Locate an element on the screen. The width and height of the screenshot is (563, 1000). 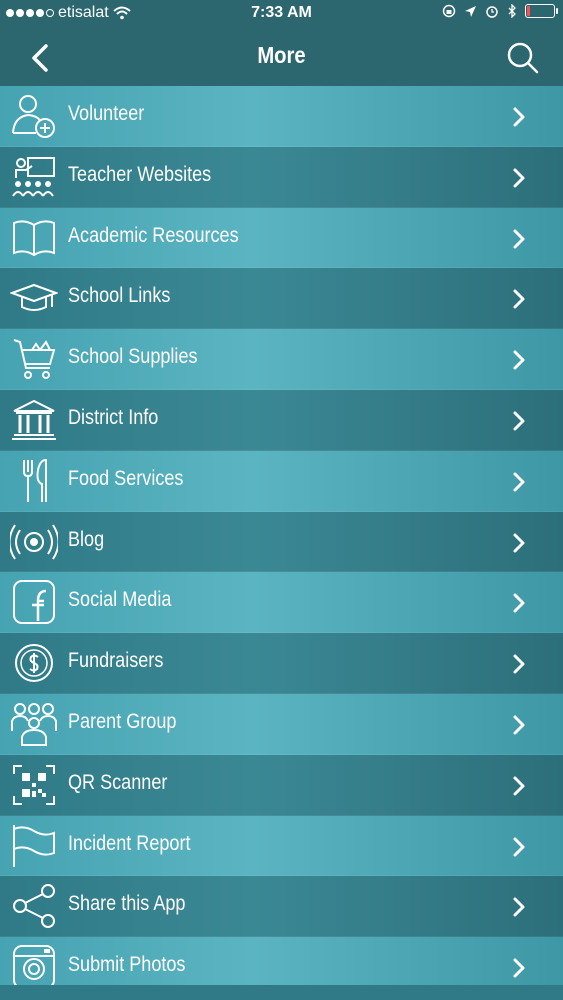
shopping-cart-icon is located at coordinates (34, 359).